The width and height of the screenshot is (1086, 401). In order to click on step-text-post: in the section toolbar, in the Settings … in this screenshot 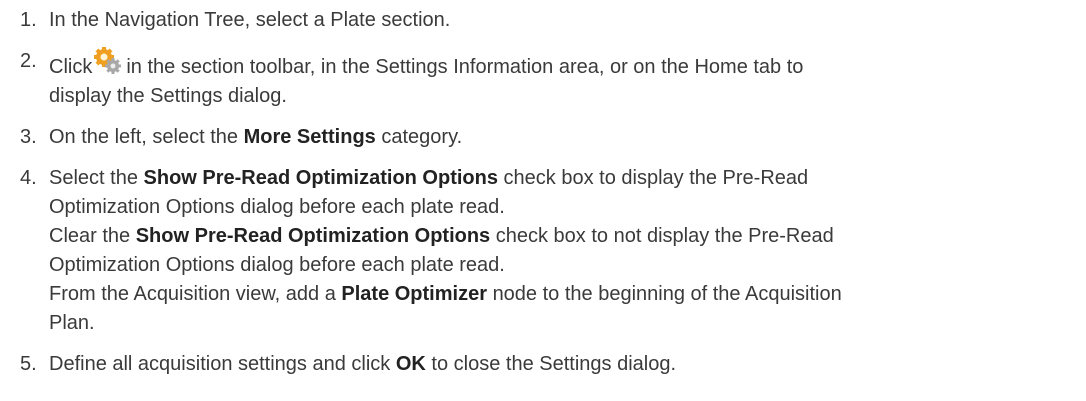, I will do `click(465, 67)`.